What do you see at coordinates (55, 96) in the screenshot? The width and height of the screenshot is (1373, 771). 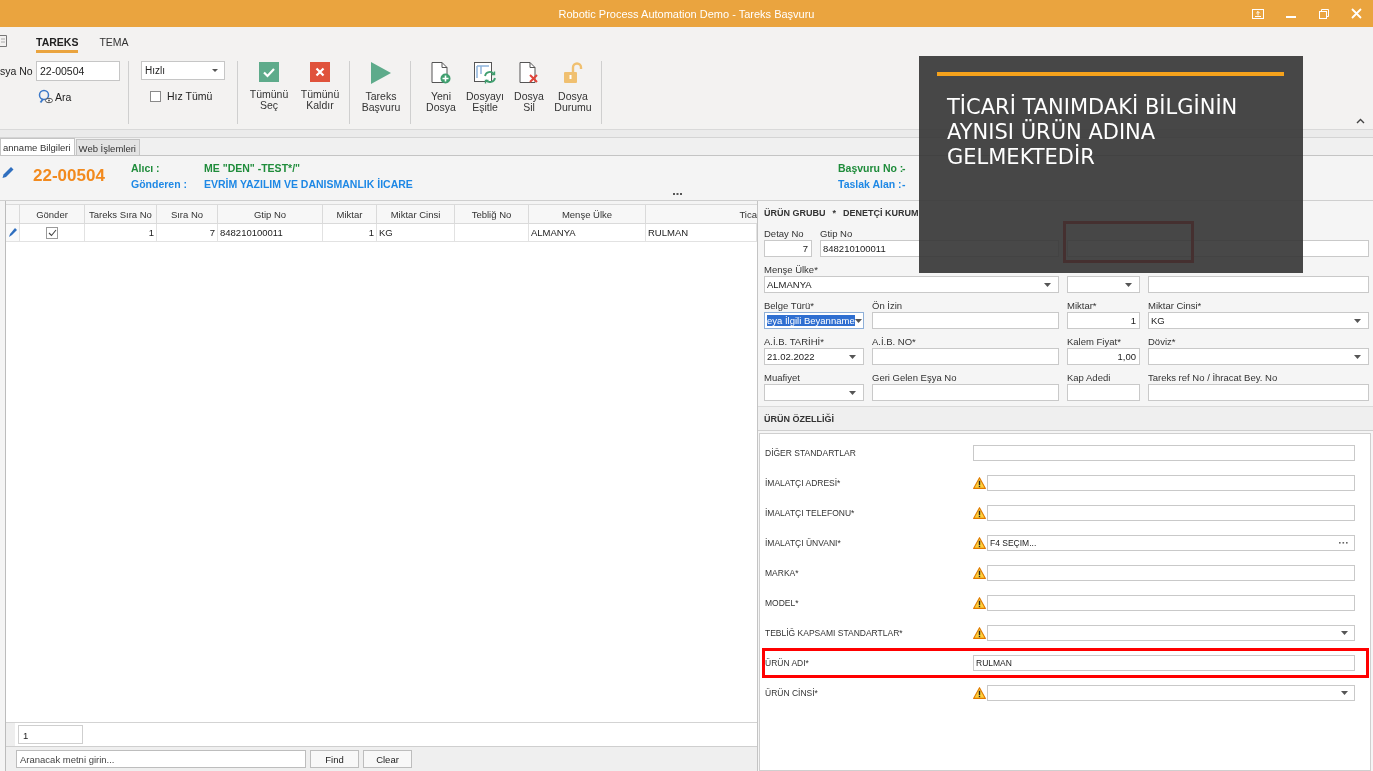 I see `search-button: Ara` at bounding box center [55, 96].